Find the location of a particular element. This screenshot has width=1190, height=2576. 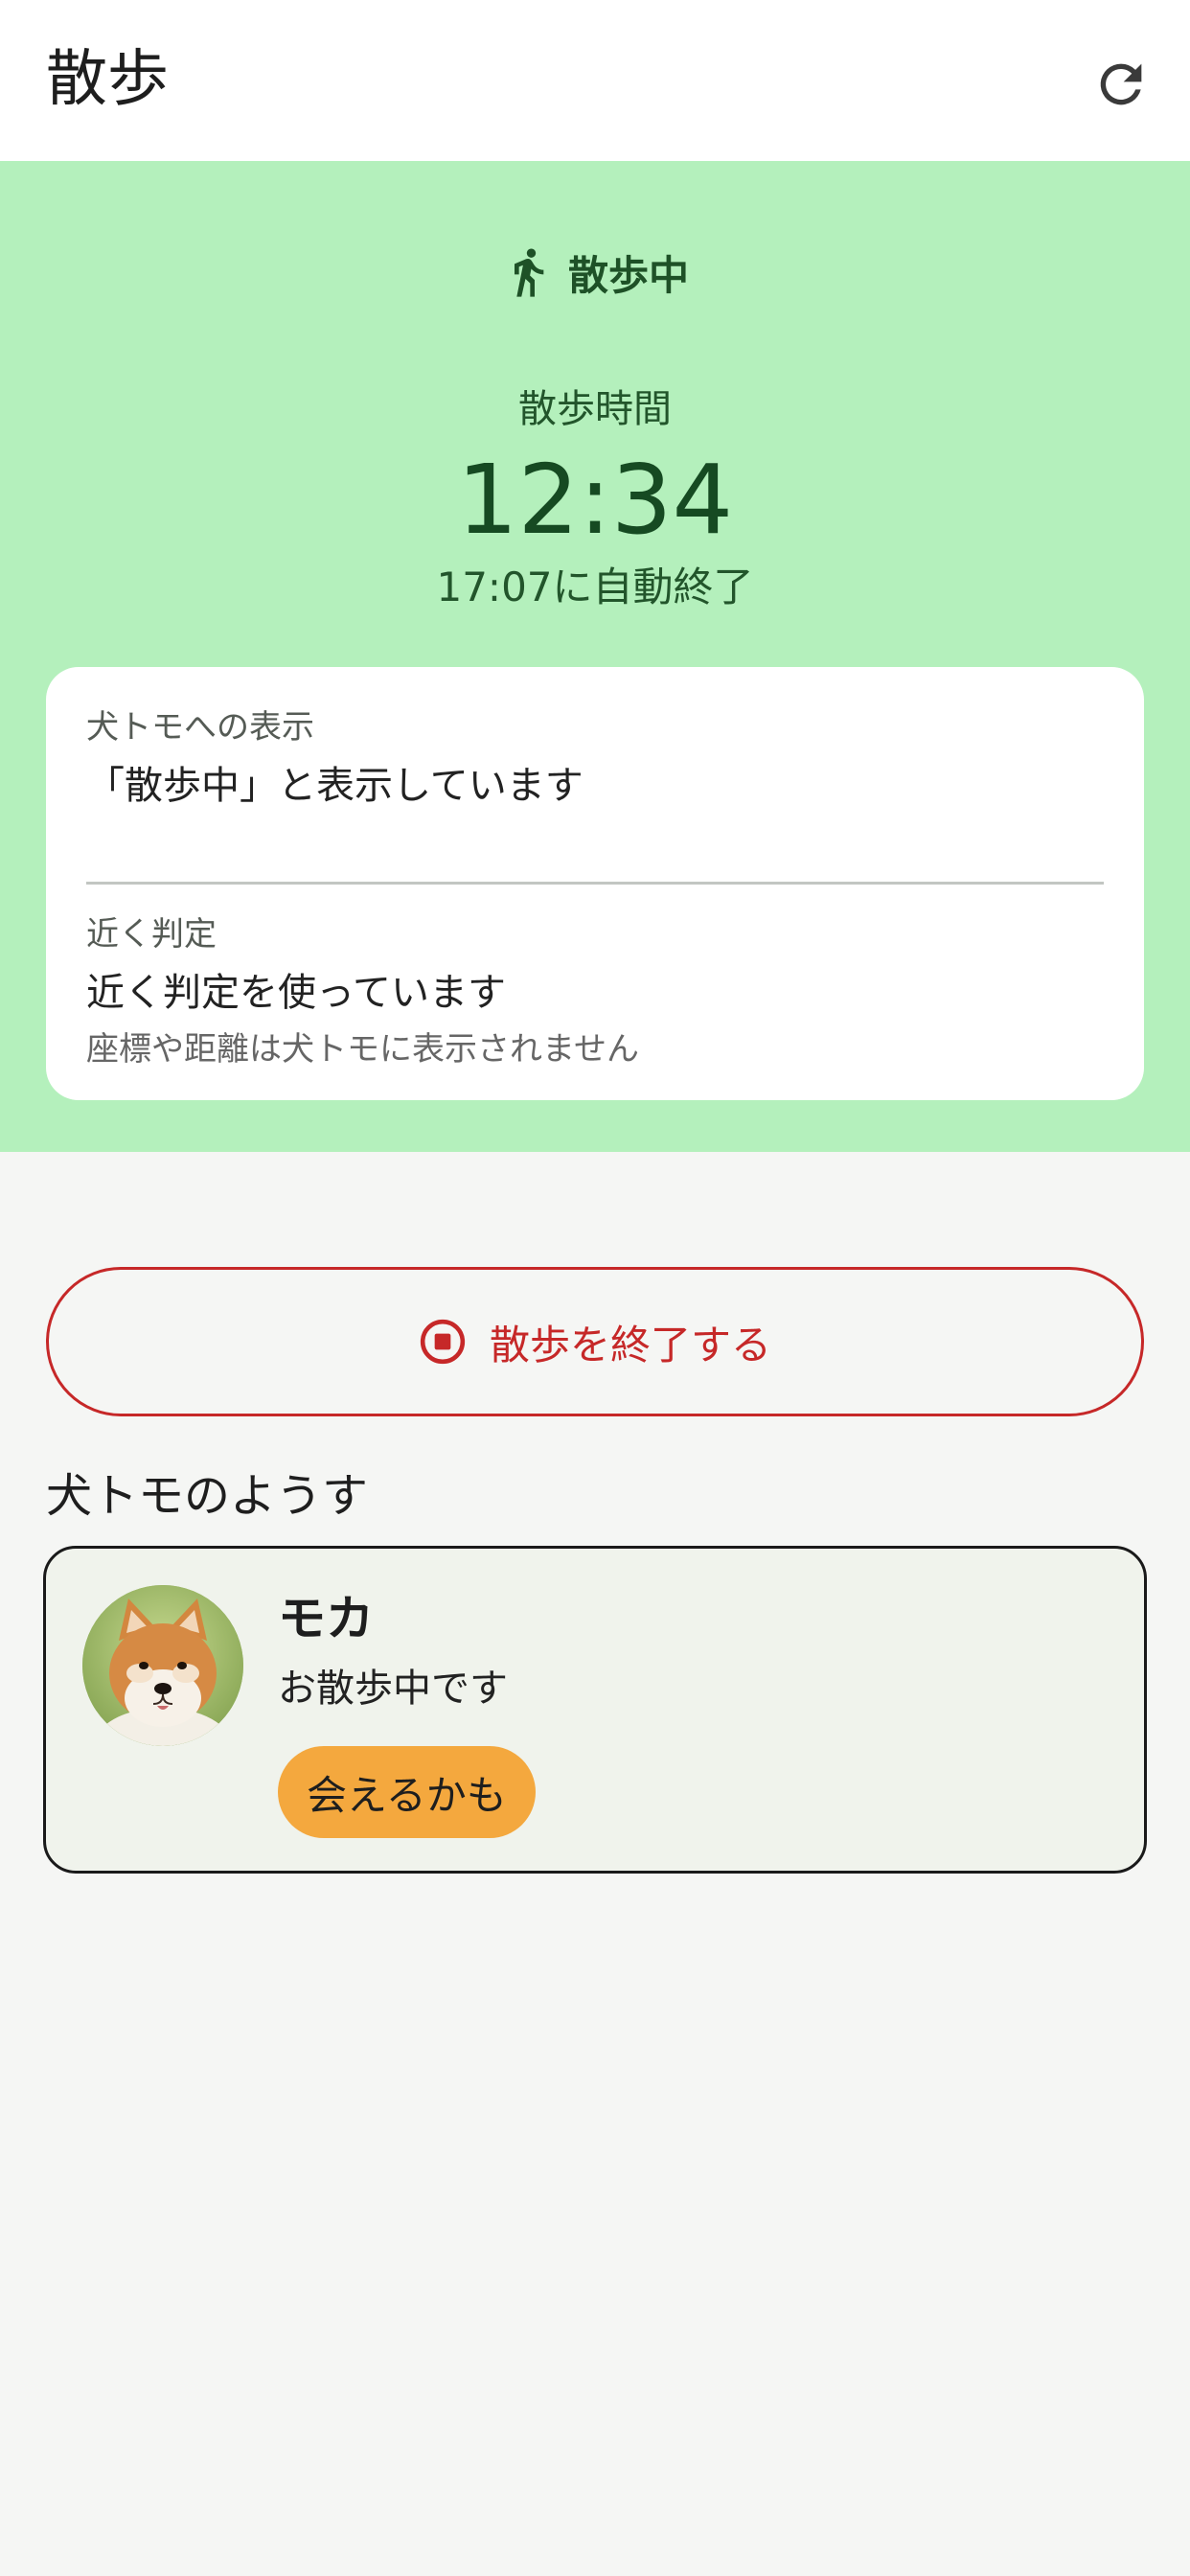

proximity-info-value: 近く判定を使っています is located at coordinates (296, 993).